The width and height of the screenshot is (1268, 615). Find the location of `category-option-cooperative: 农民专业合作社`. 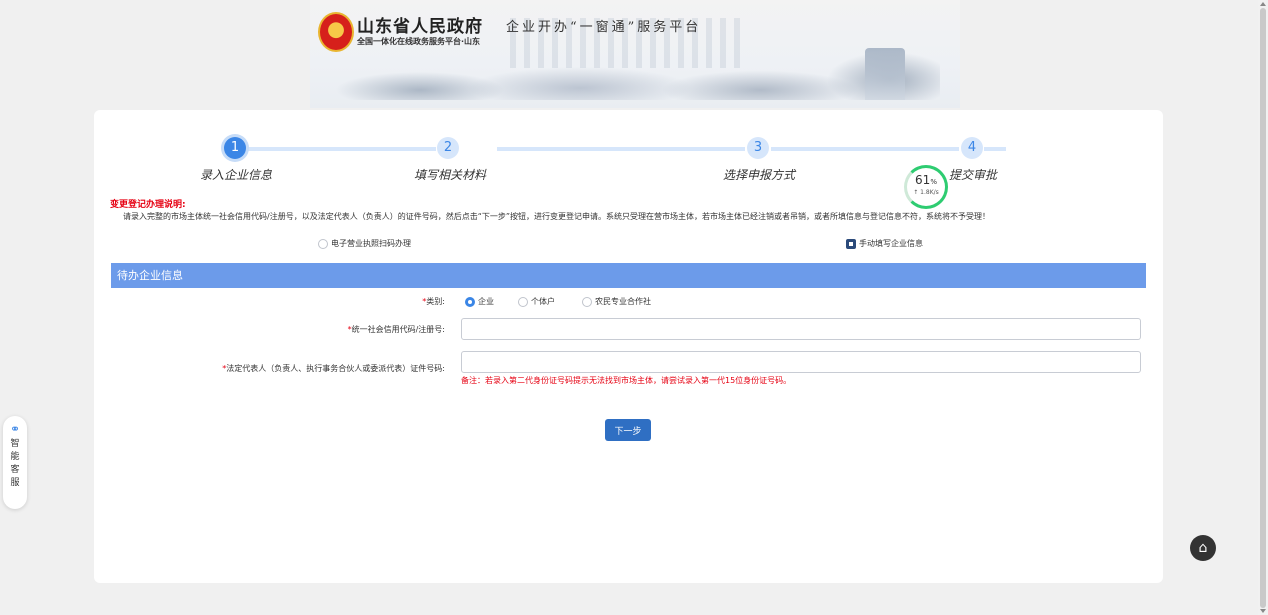

category-option-cooperative: 农民专业合作社 is located at coordinates (616, 301).